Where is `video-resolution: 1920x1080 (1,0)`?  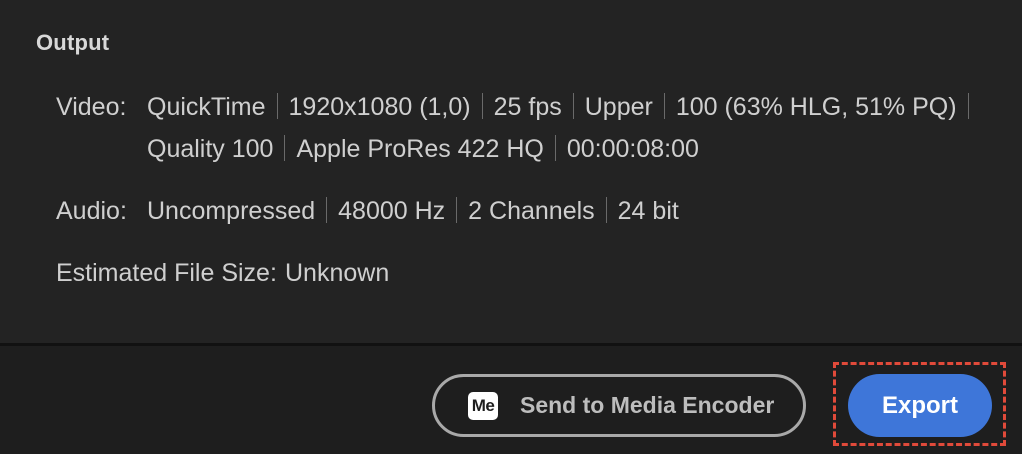
video-resolution: 1920x1080 (1,0) is located at coordinates (379, 107).